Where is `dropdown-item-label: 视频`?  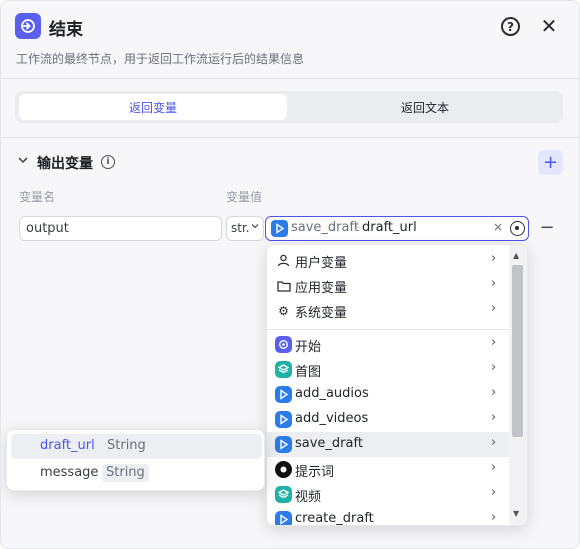 dropdown-item-label: 视频 is located at coordinates (308, 497).